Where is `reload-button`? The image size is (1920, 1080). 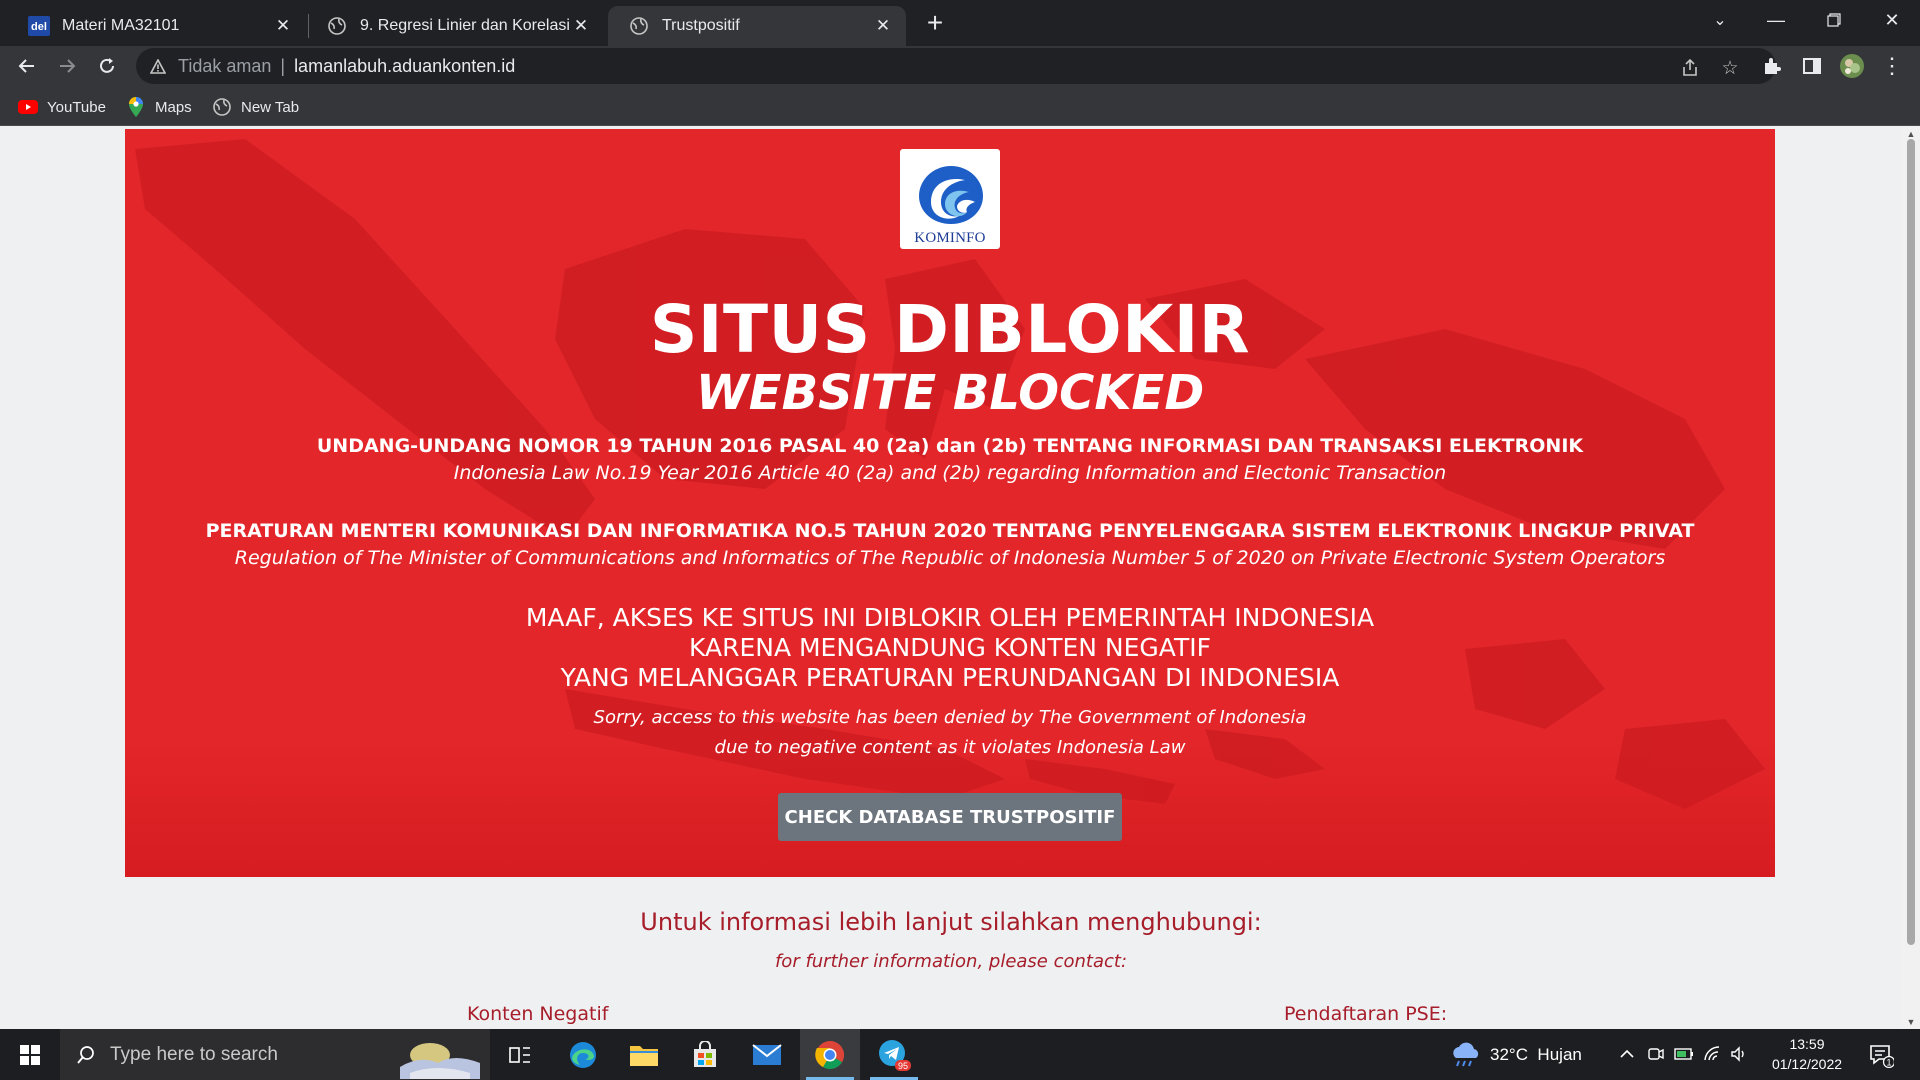
reload-button is located at coordinates (107, 66).